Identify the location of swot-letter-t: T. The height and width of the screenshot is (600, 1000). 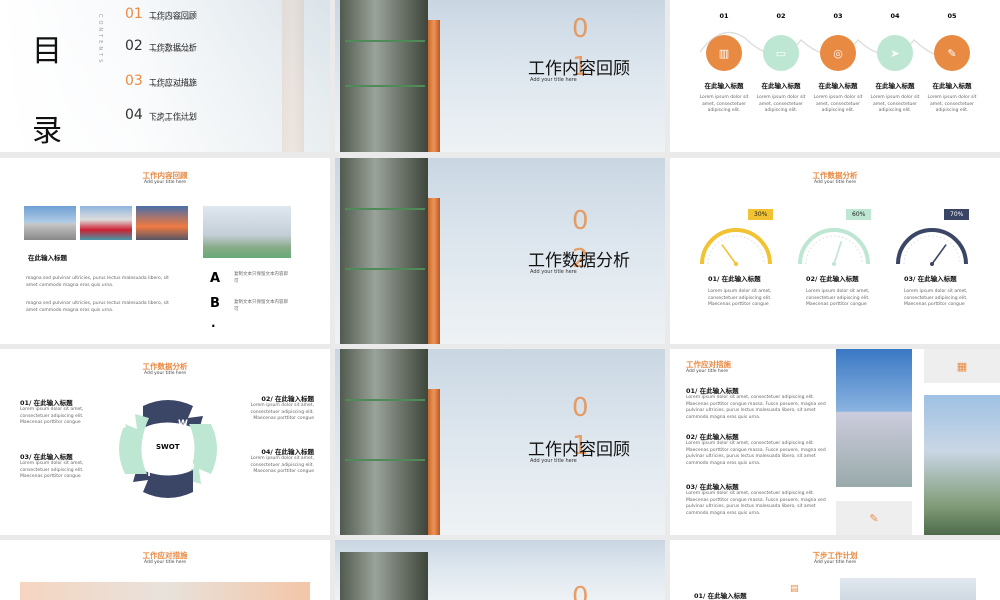
(149, 474).